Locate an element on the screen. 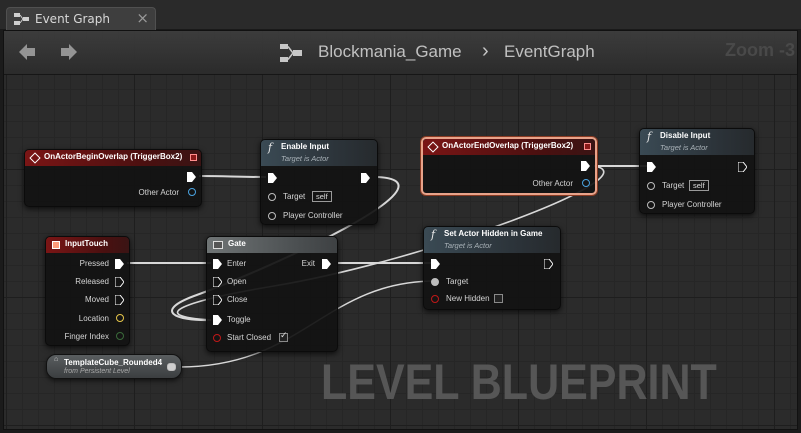 The height and width of the screenshot is (433, 801). zoom-level: Zoom -3 is located at coordinates (760, 50).